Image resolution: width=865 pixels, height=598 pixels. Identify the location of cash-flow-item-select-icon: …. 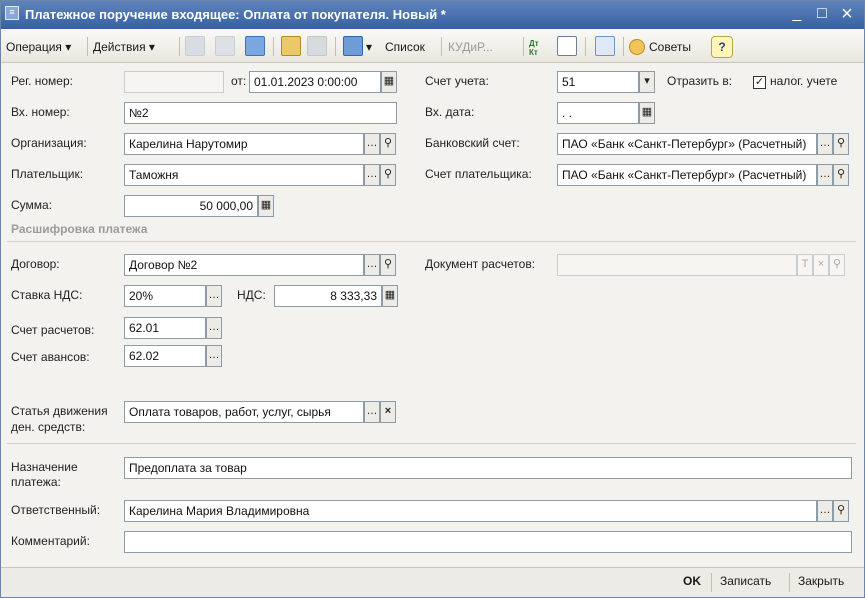
(372, 412).